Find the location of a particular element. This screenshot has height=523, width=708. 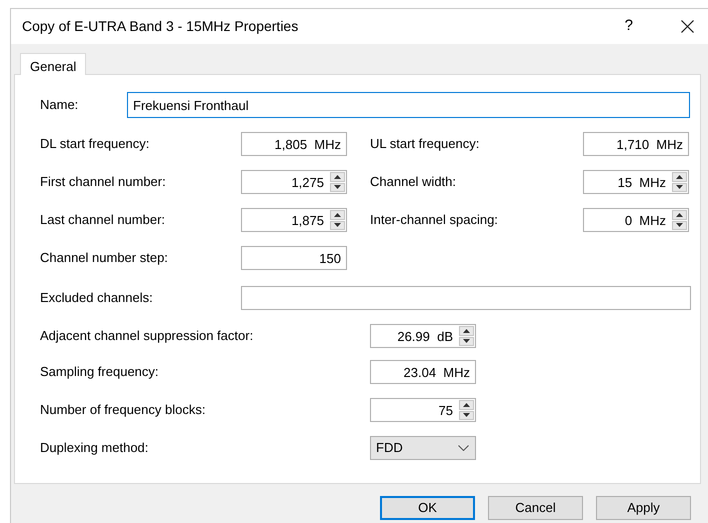

field-label: Excluded channels: is located at coordinates (97, 298).